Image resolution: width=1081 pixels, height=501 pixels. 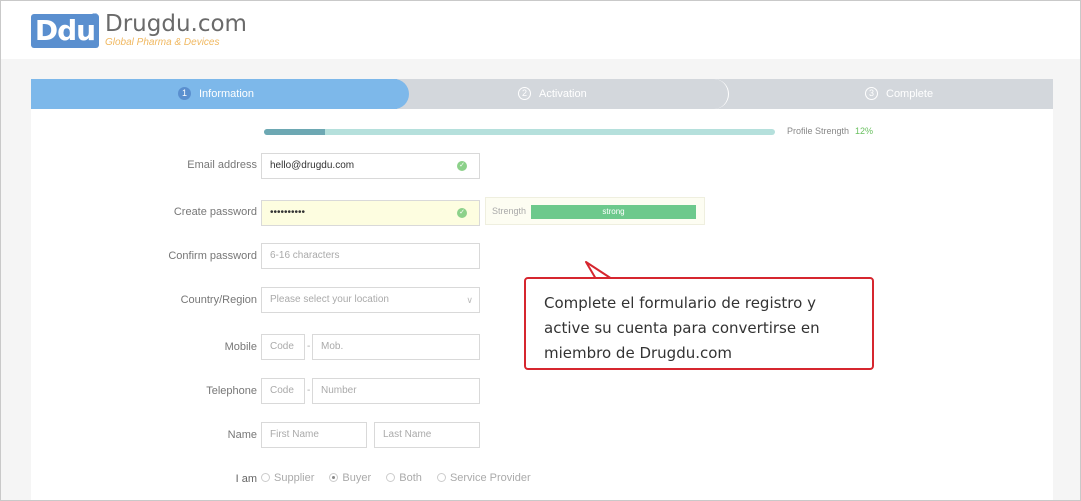 What do you see at coordinates (227, 94) in the screenshot?
I see `step-label: Information` at bounding box center [227, 94].